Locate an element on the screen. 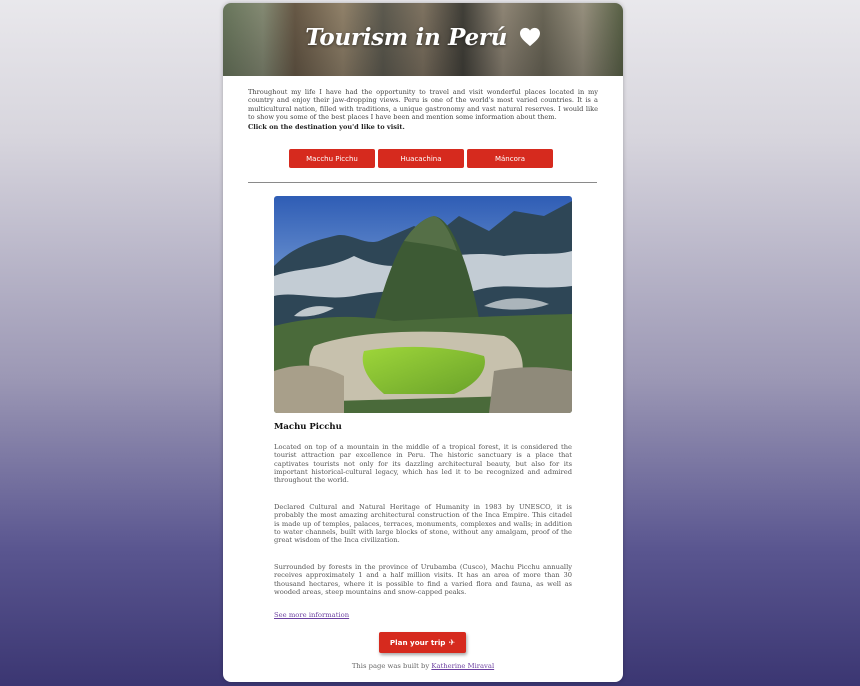 The image size is (860, 686). footer: This page was built by Katherine Miraval is located at coordinates (423, 666).